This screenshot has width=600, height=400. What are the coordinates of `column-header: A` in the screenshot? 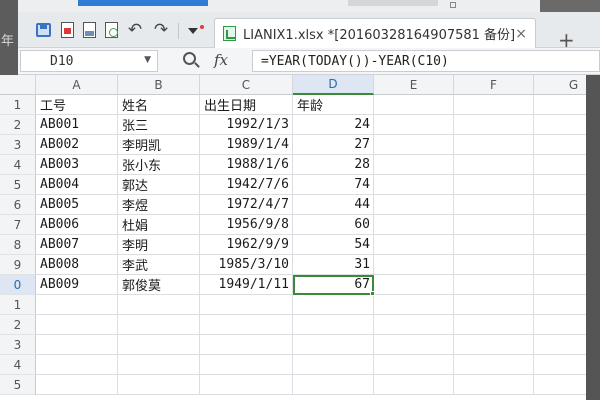 It's located at (77, 85).